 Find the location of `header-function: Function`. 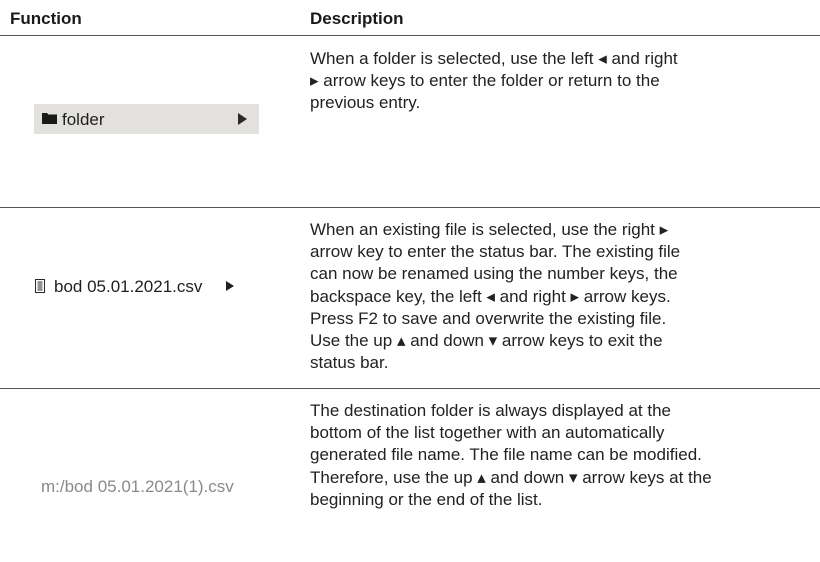

header-function: Function is located at coordinates (46, 18).